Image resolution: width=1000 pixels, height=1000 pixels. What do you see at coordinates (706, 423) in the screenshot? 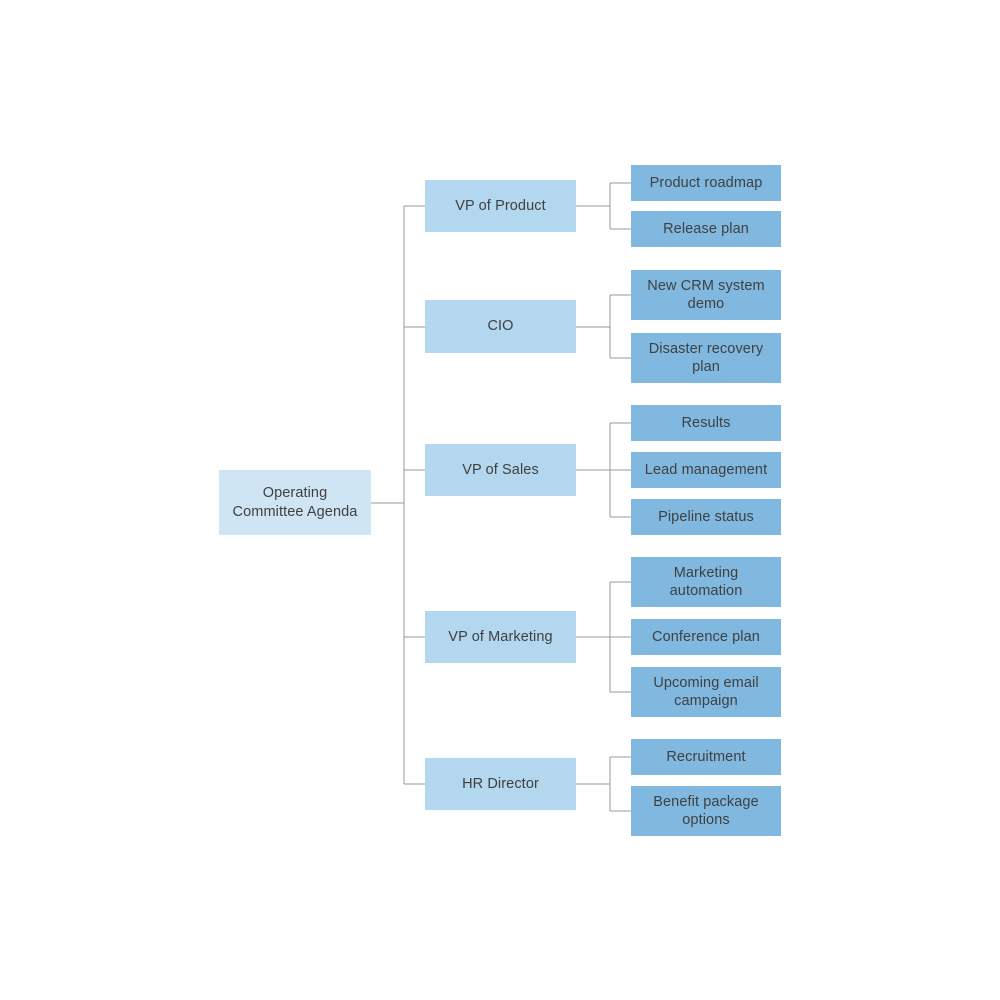
I see `node-results: Results` at bounding box center [706, 423].